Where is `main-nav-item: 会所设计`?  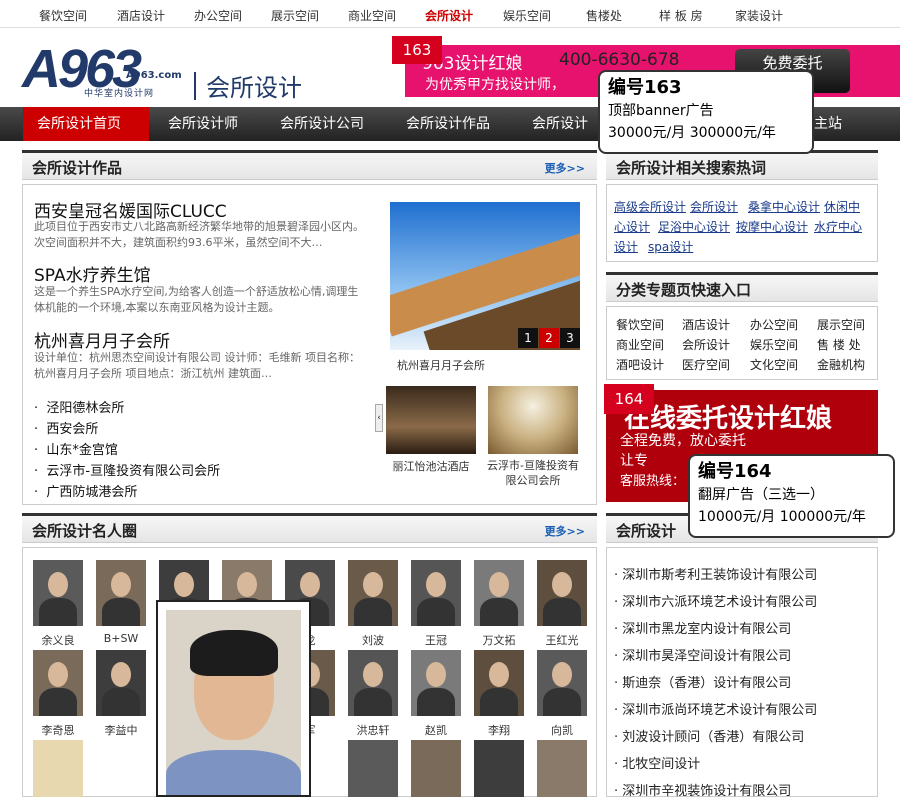
main-nav-item: 会所设计 is located at coordinates (560, 124).